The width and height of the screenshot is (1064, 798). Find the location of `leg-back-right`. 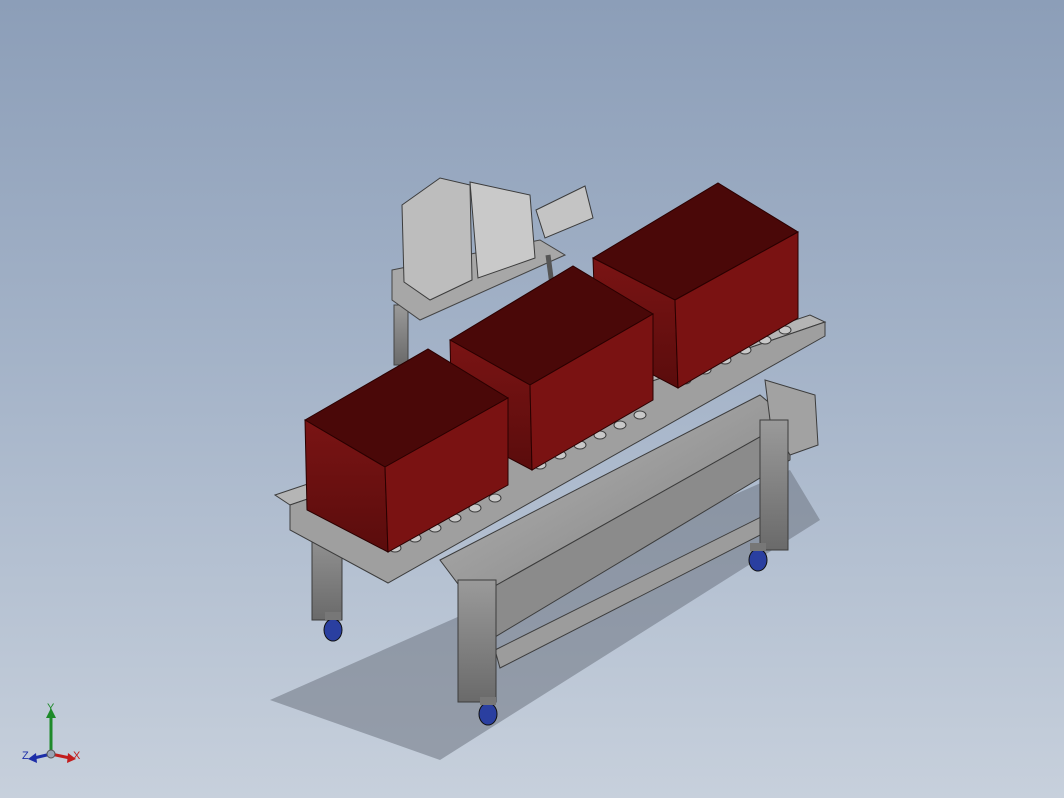

leg-back-right is located at coordinates (774, 485).